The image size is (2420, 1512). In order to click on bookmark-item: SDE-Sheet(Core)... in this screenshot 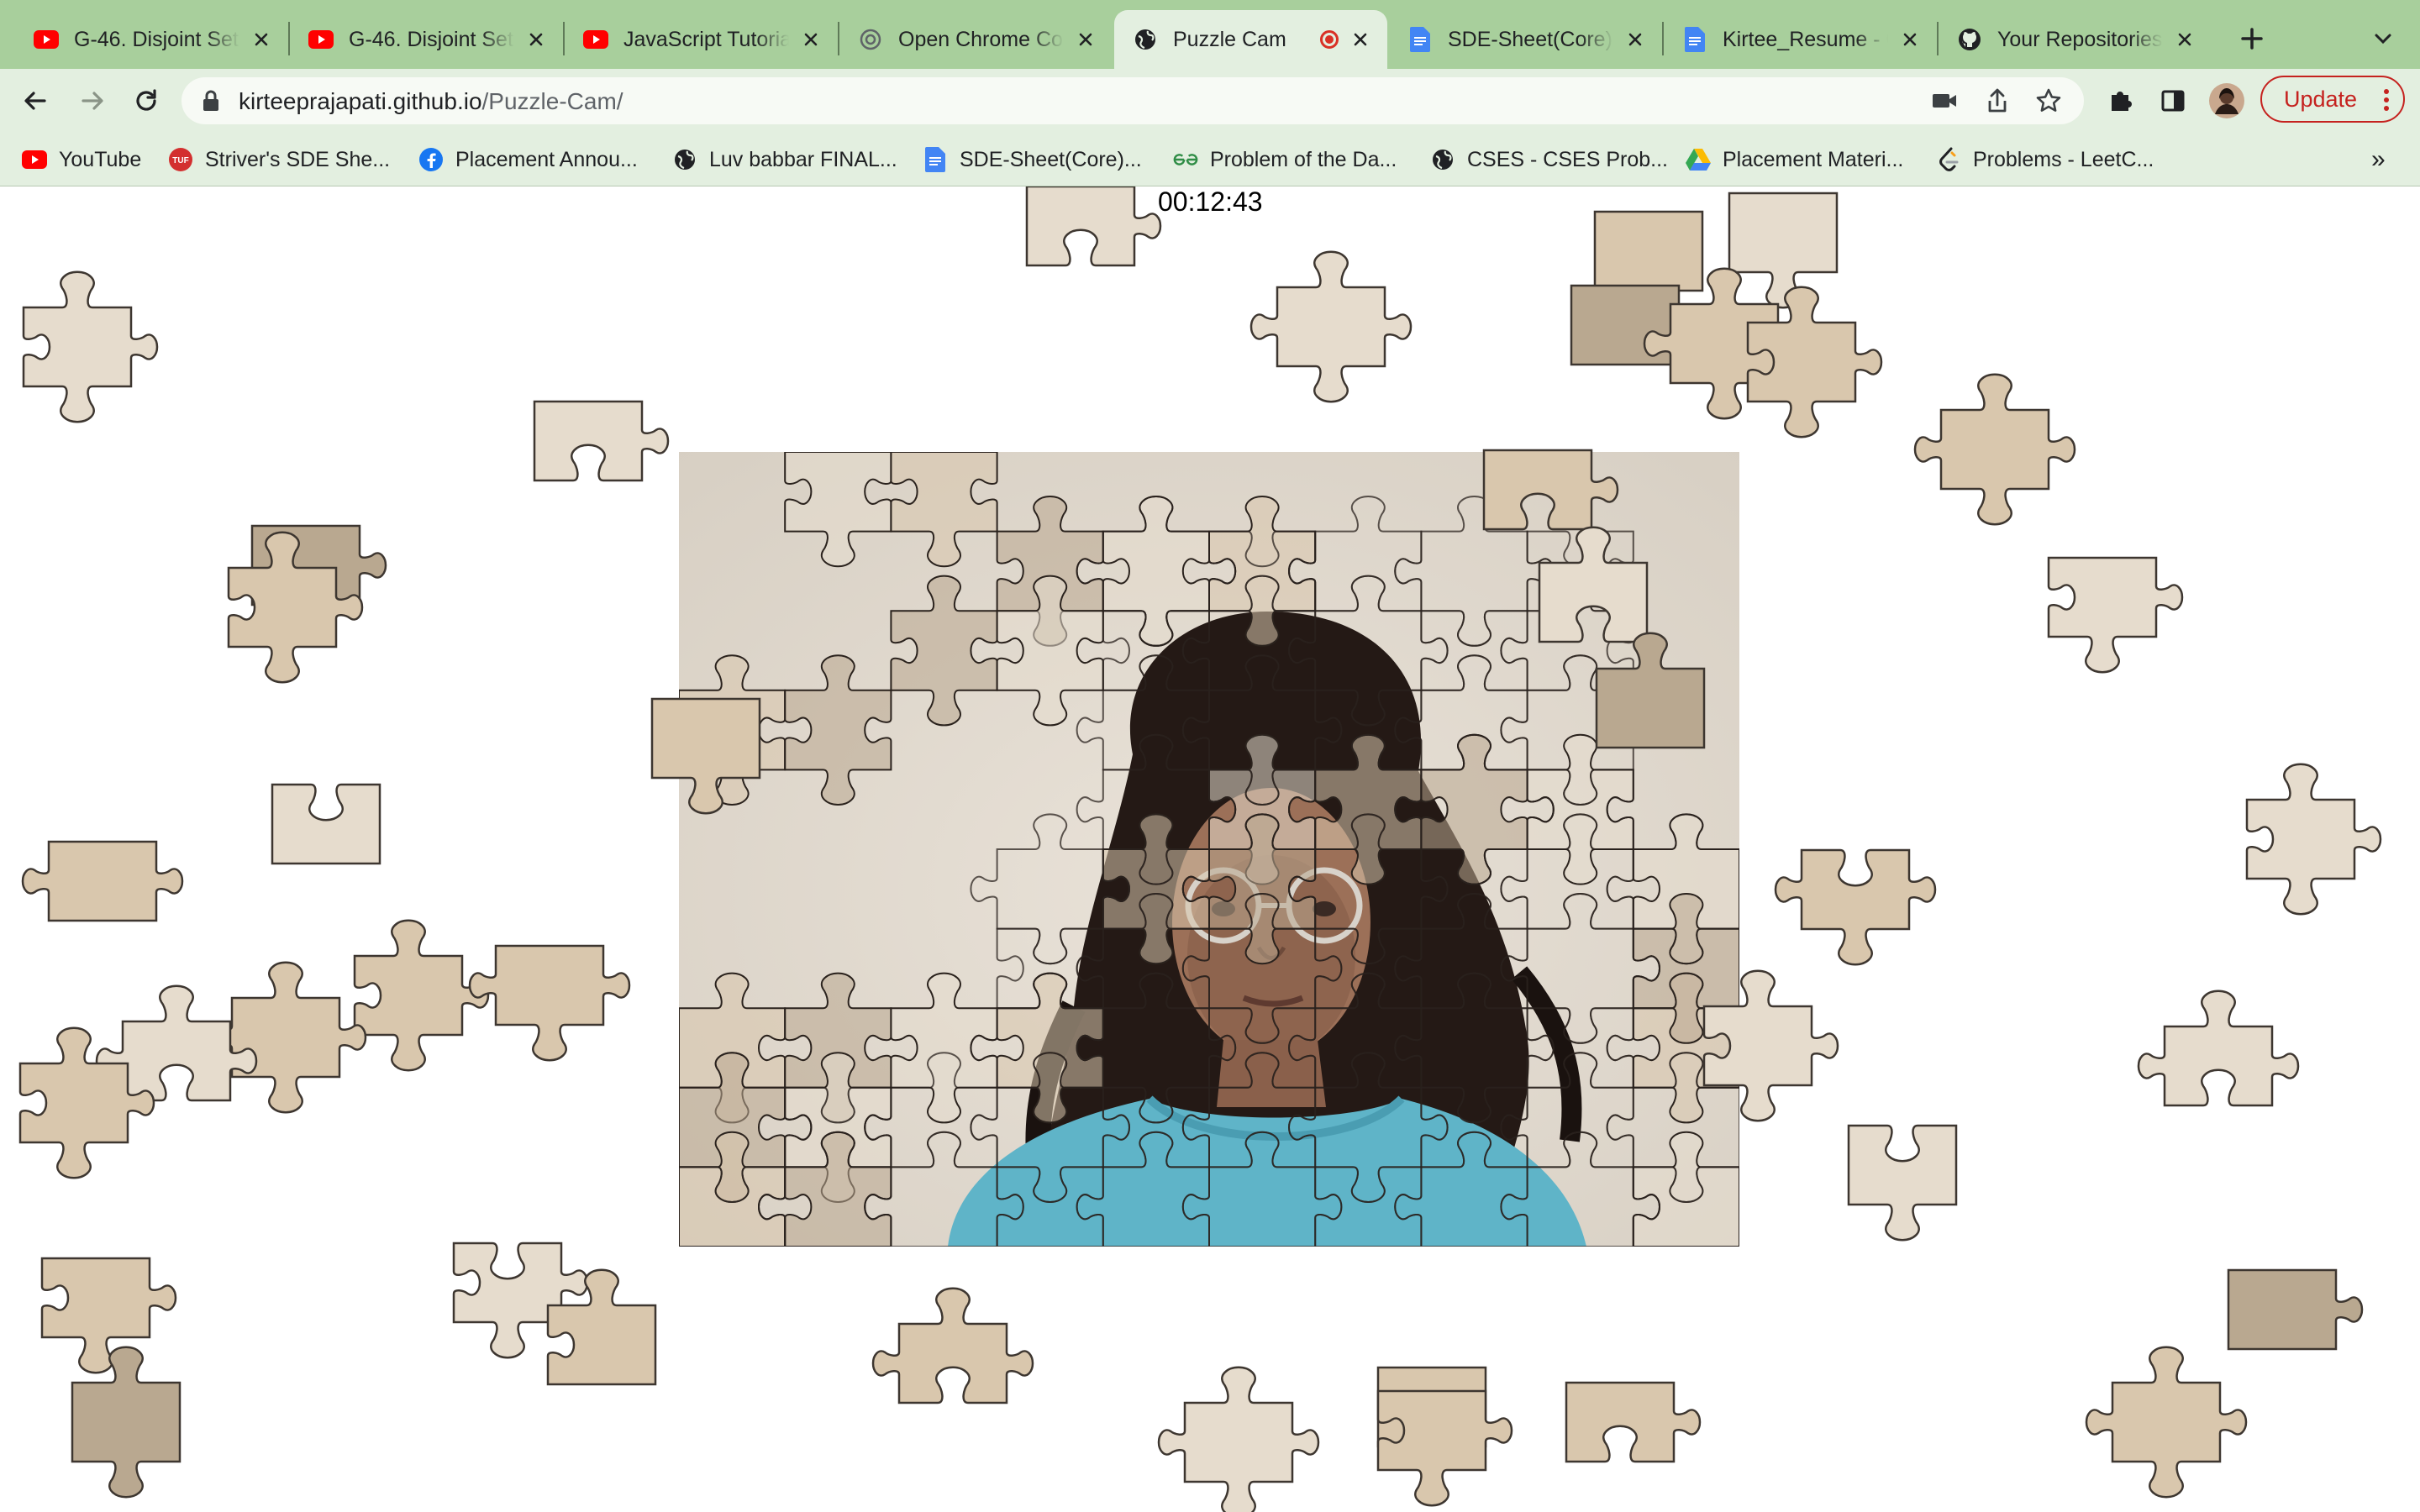, I will do `click(1032, 159)`.